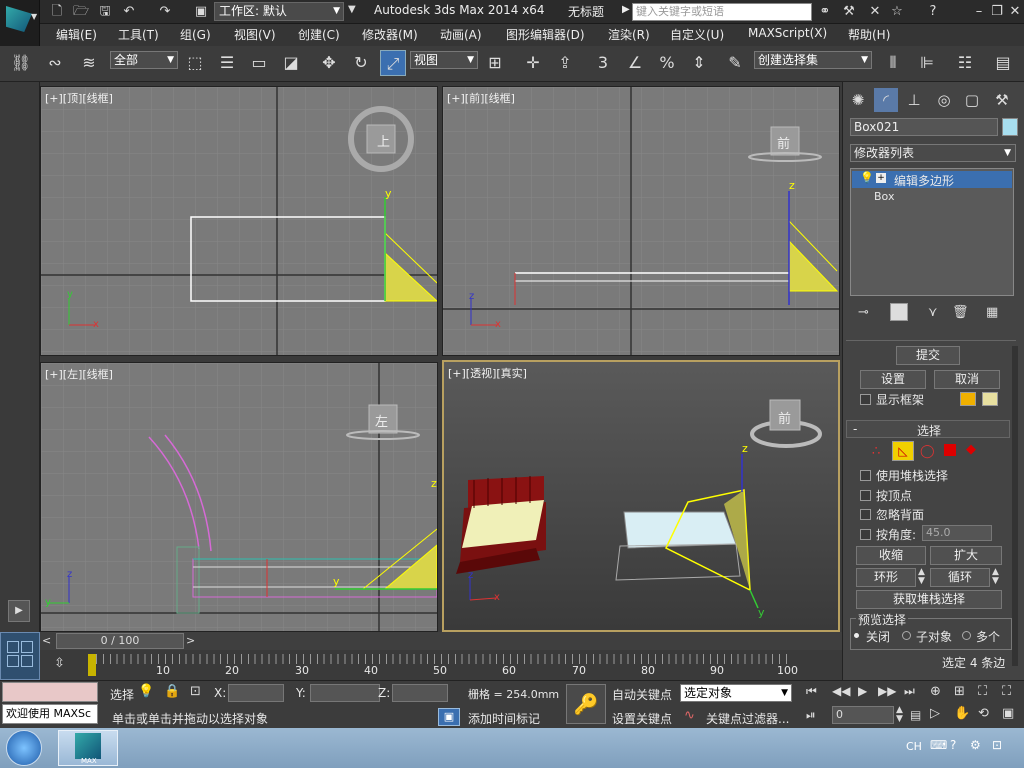  What do you see at coordinates (863, 715) in the screenshot?
I see `current-frame-input: 0` at bounding box center [863, 715].